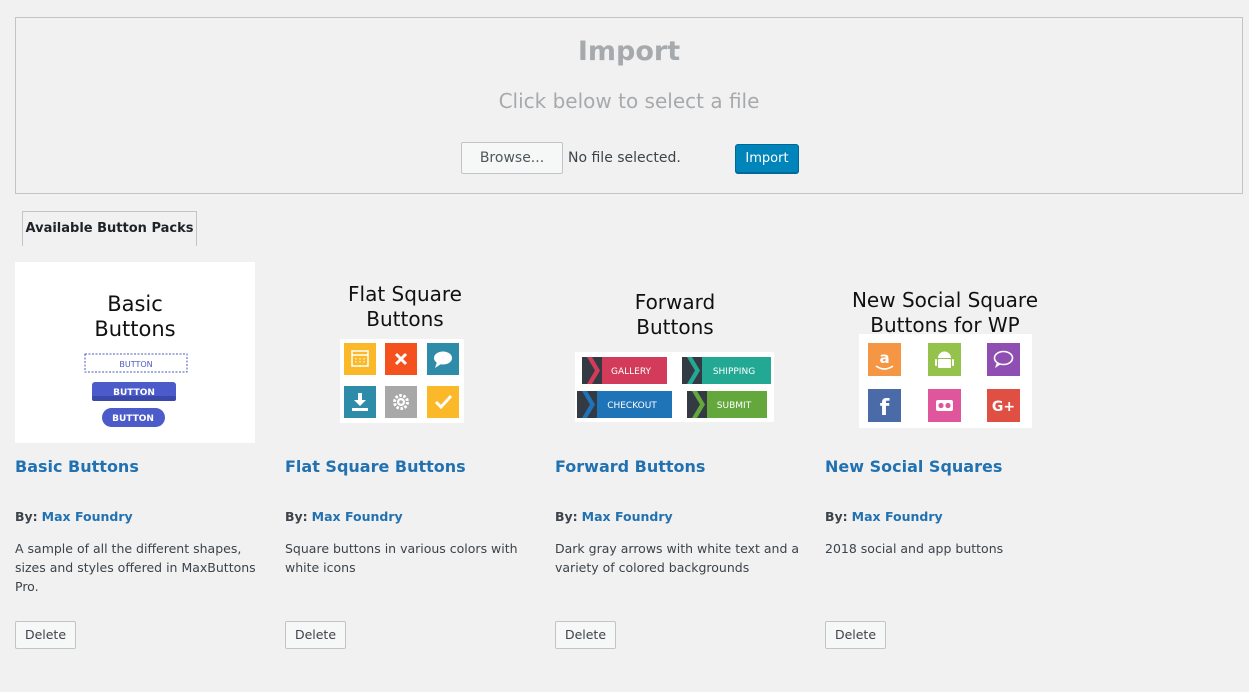 This screenshot has height=692, width=1249. Describe the element at coordinates (767, 158) in the screenshot. I see `import-button: Import` at that location.